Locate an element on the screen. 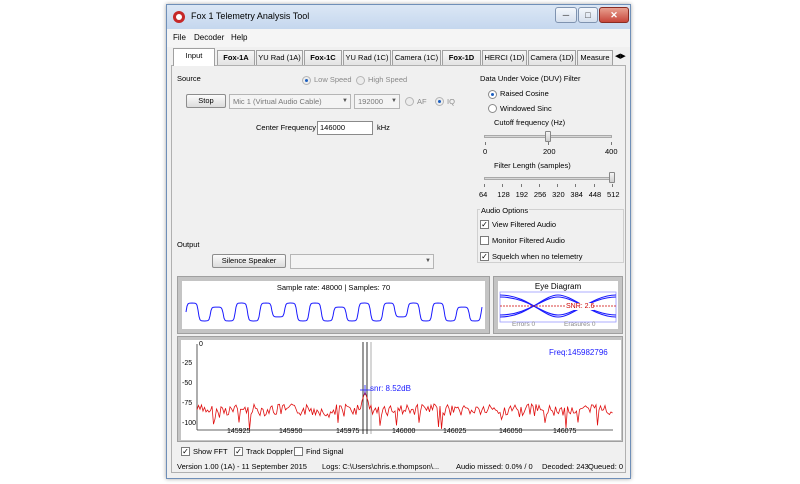  af-label: AF is located at coordinates (422, 101).